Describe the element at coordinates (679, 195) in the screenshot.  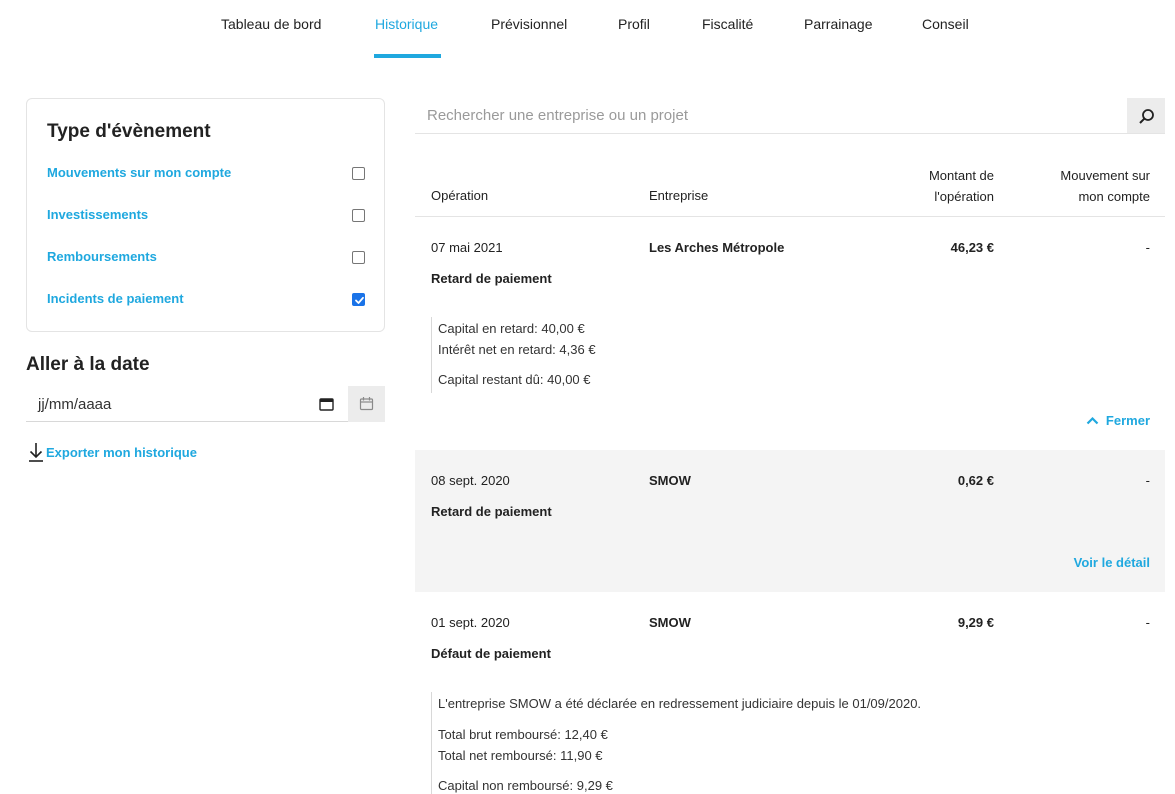
I see `header-company: Entreprise` at that location.